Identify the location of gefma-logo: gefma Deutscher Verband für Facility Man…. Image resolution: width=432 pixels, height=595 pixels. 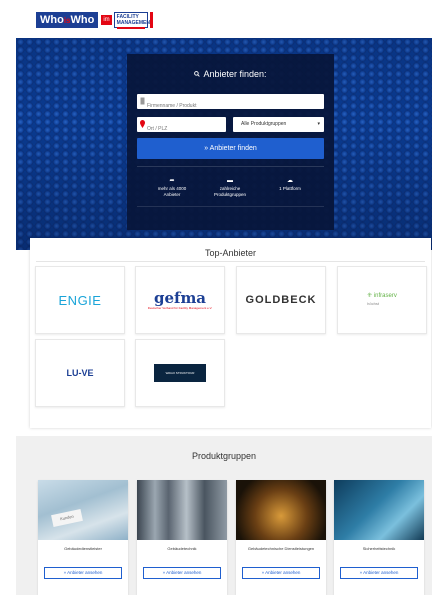
(180, 299).